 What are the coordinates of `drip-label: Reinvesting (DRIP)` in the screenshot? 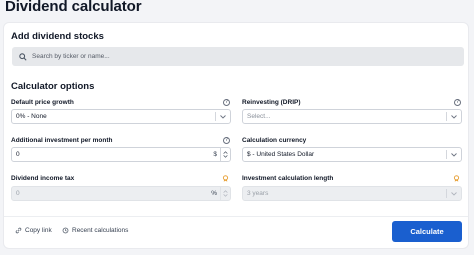 It's located at (271, 102).